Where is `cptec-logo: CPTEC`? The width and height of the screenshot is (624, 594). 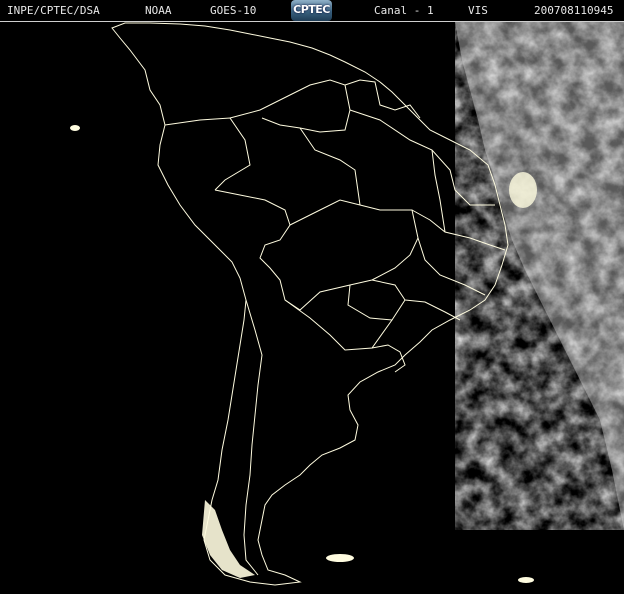
cptec-logo: CPTEC is located at coordinates (311, 10).